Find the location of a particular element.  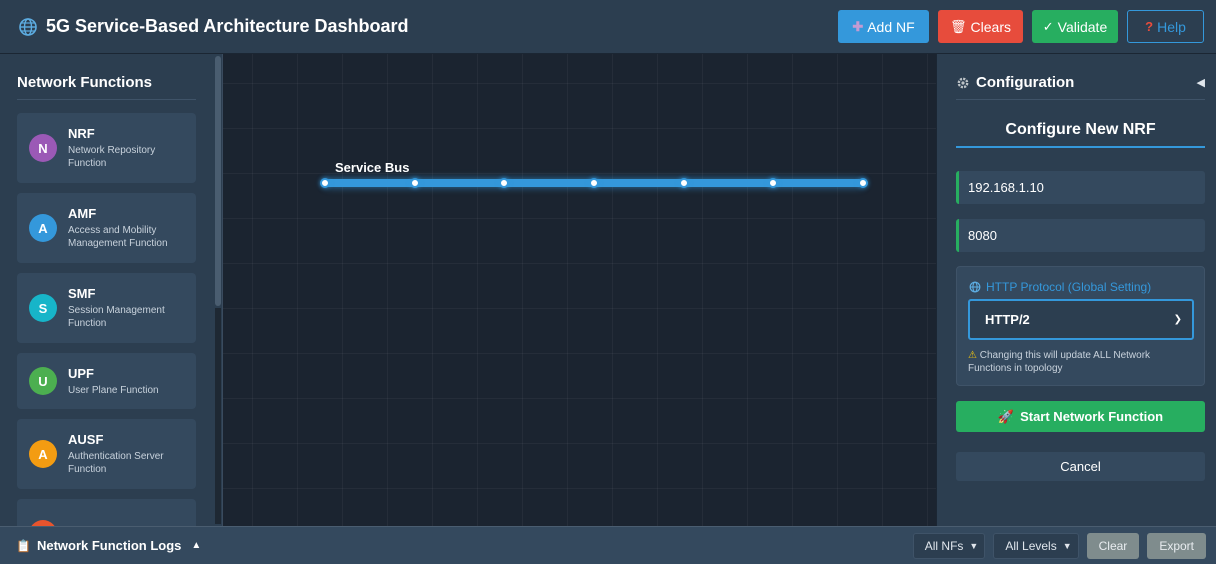

expand-logs-icon: ▲ is located at coordinates (196, 545).